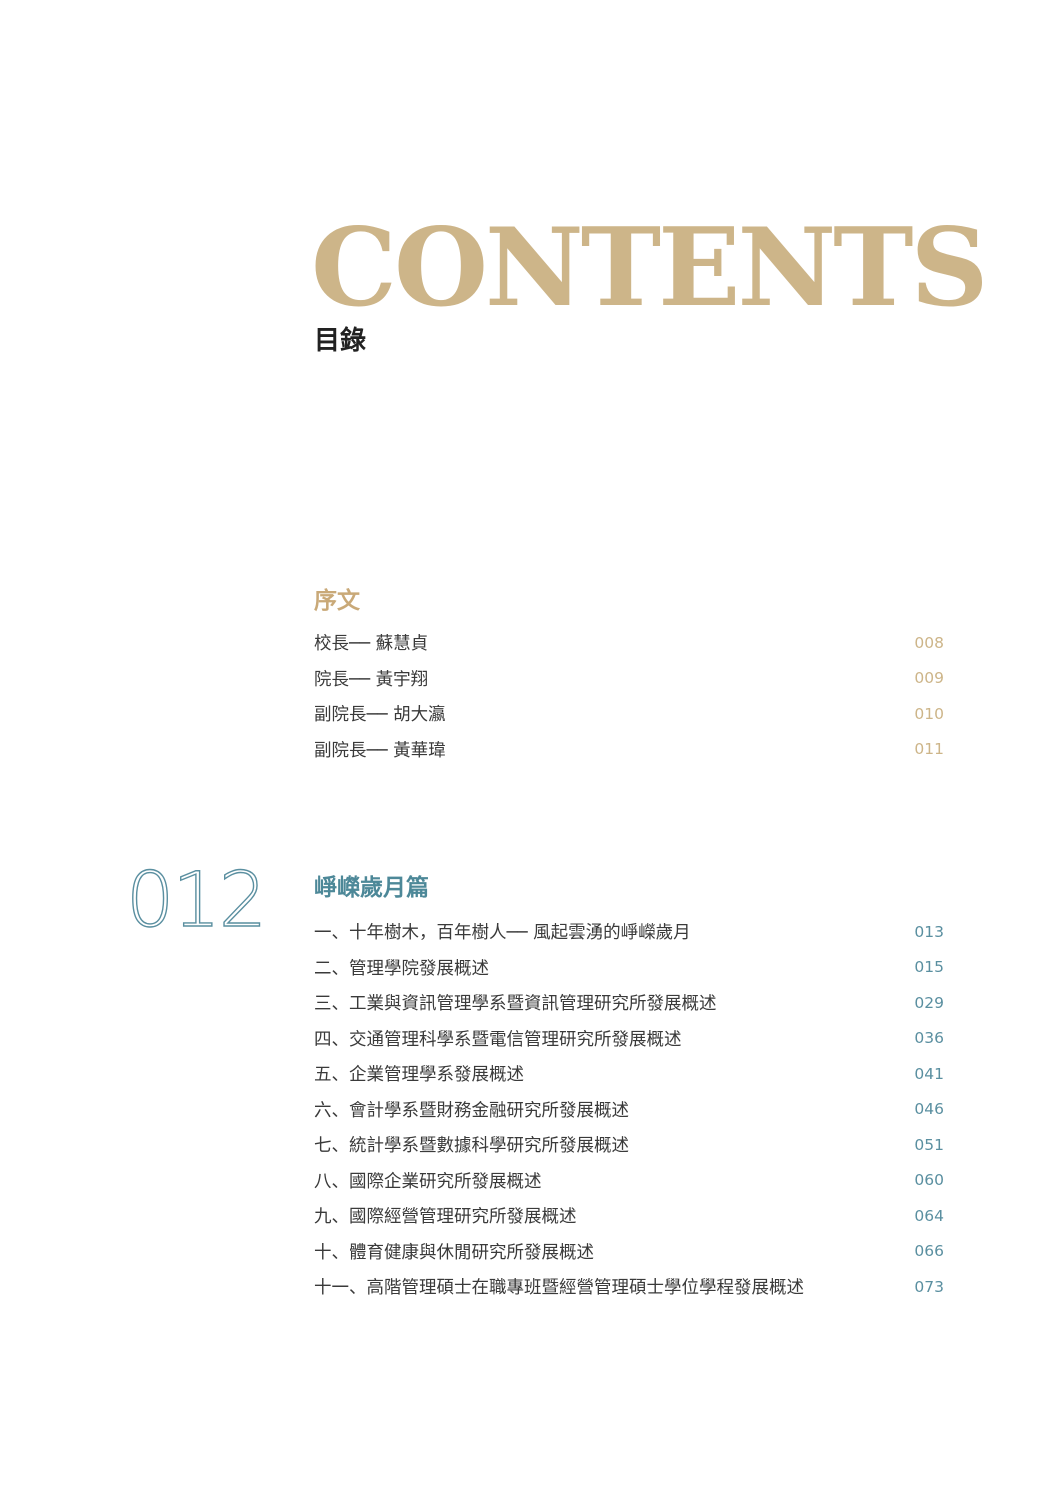 This screenshot has width=1044, height=1485. I want to click on toc-entry-page: 051, so click(929, 1144).